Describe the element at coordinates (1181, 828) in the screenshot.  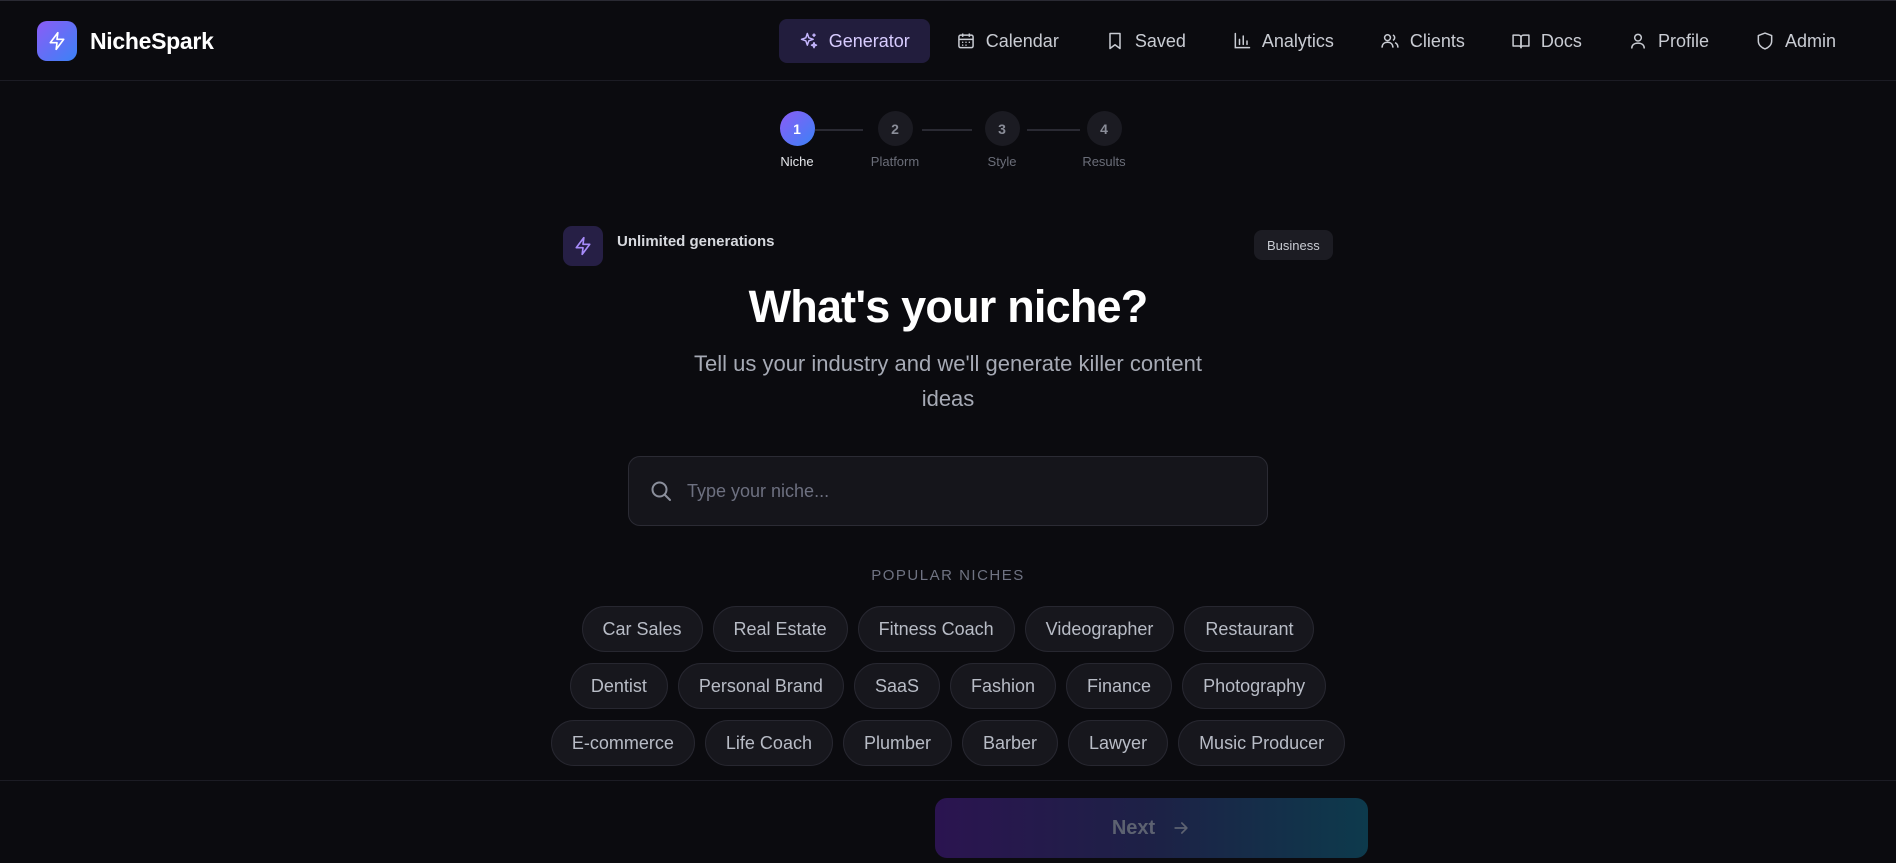
I see `arrow-right-icon` at that location.